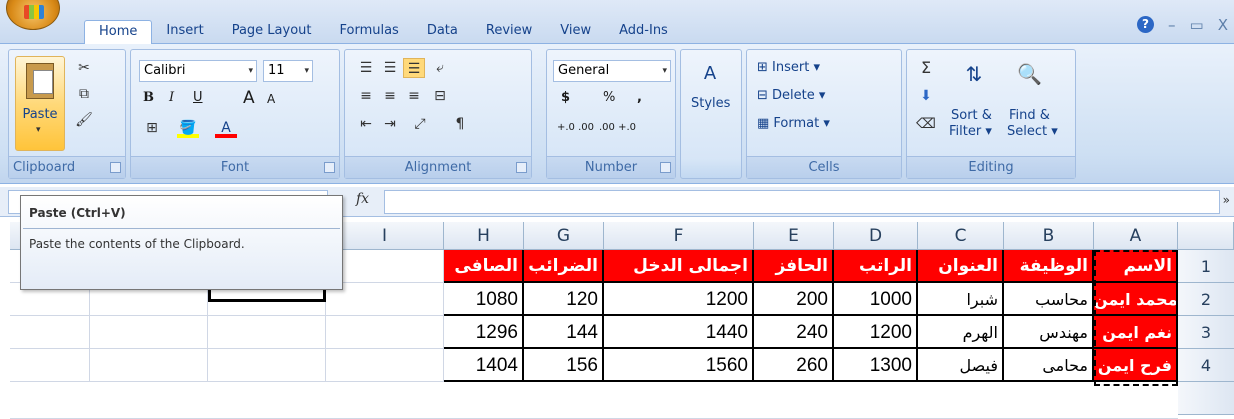  I want to click on select-label: Select ▾, so click(1032, 131).